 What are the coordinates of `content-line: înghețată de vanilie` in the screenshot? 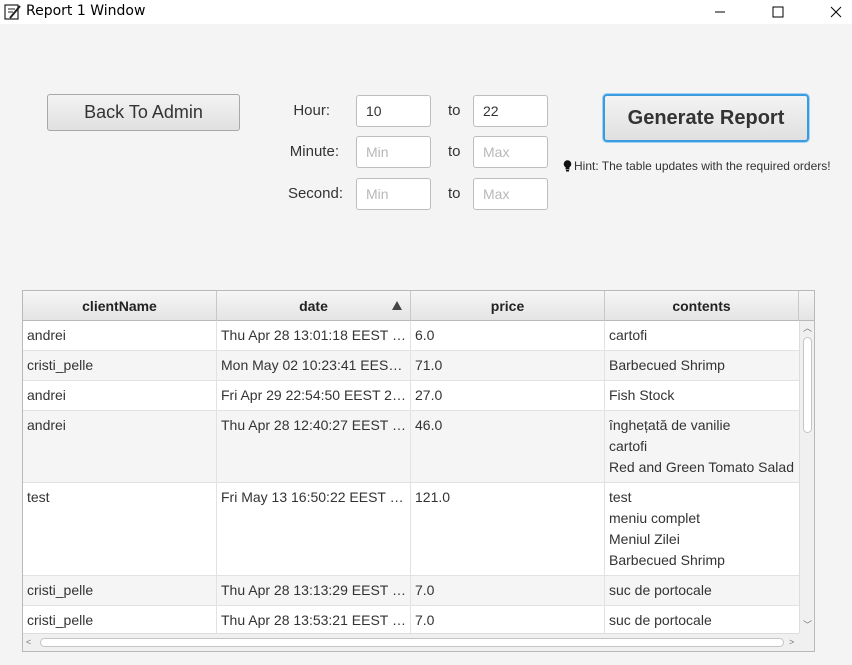 It's located at (670, 425).